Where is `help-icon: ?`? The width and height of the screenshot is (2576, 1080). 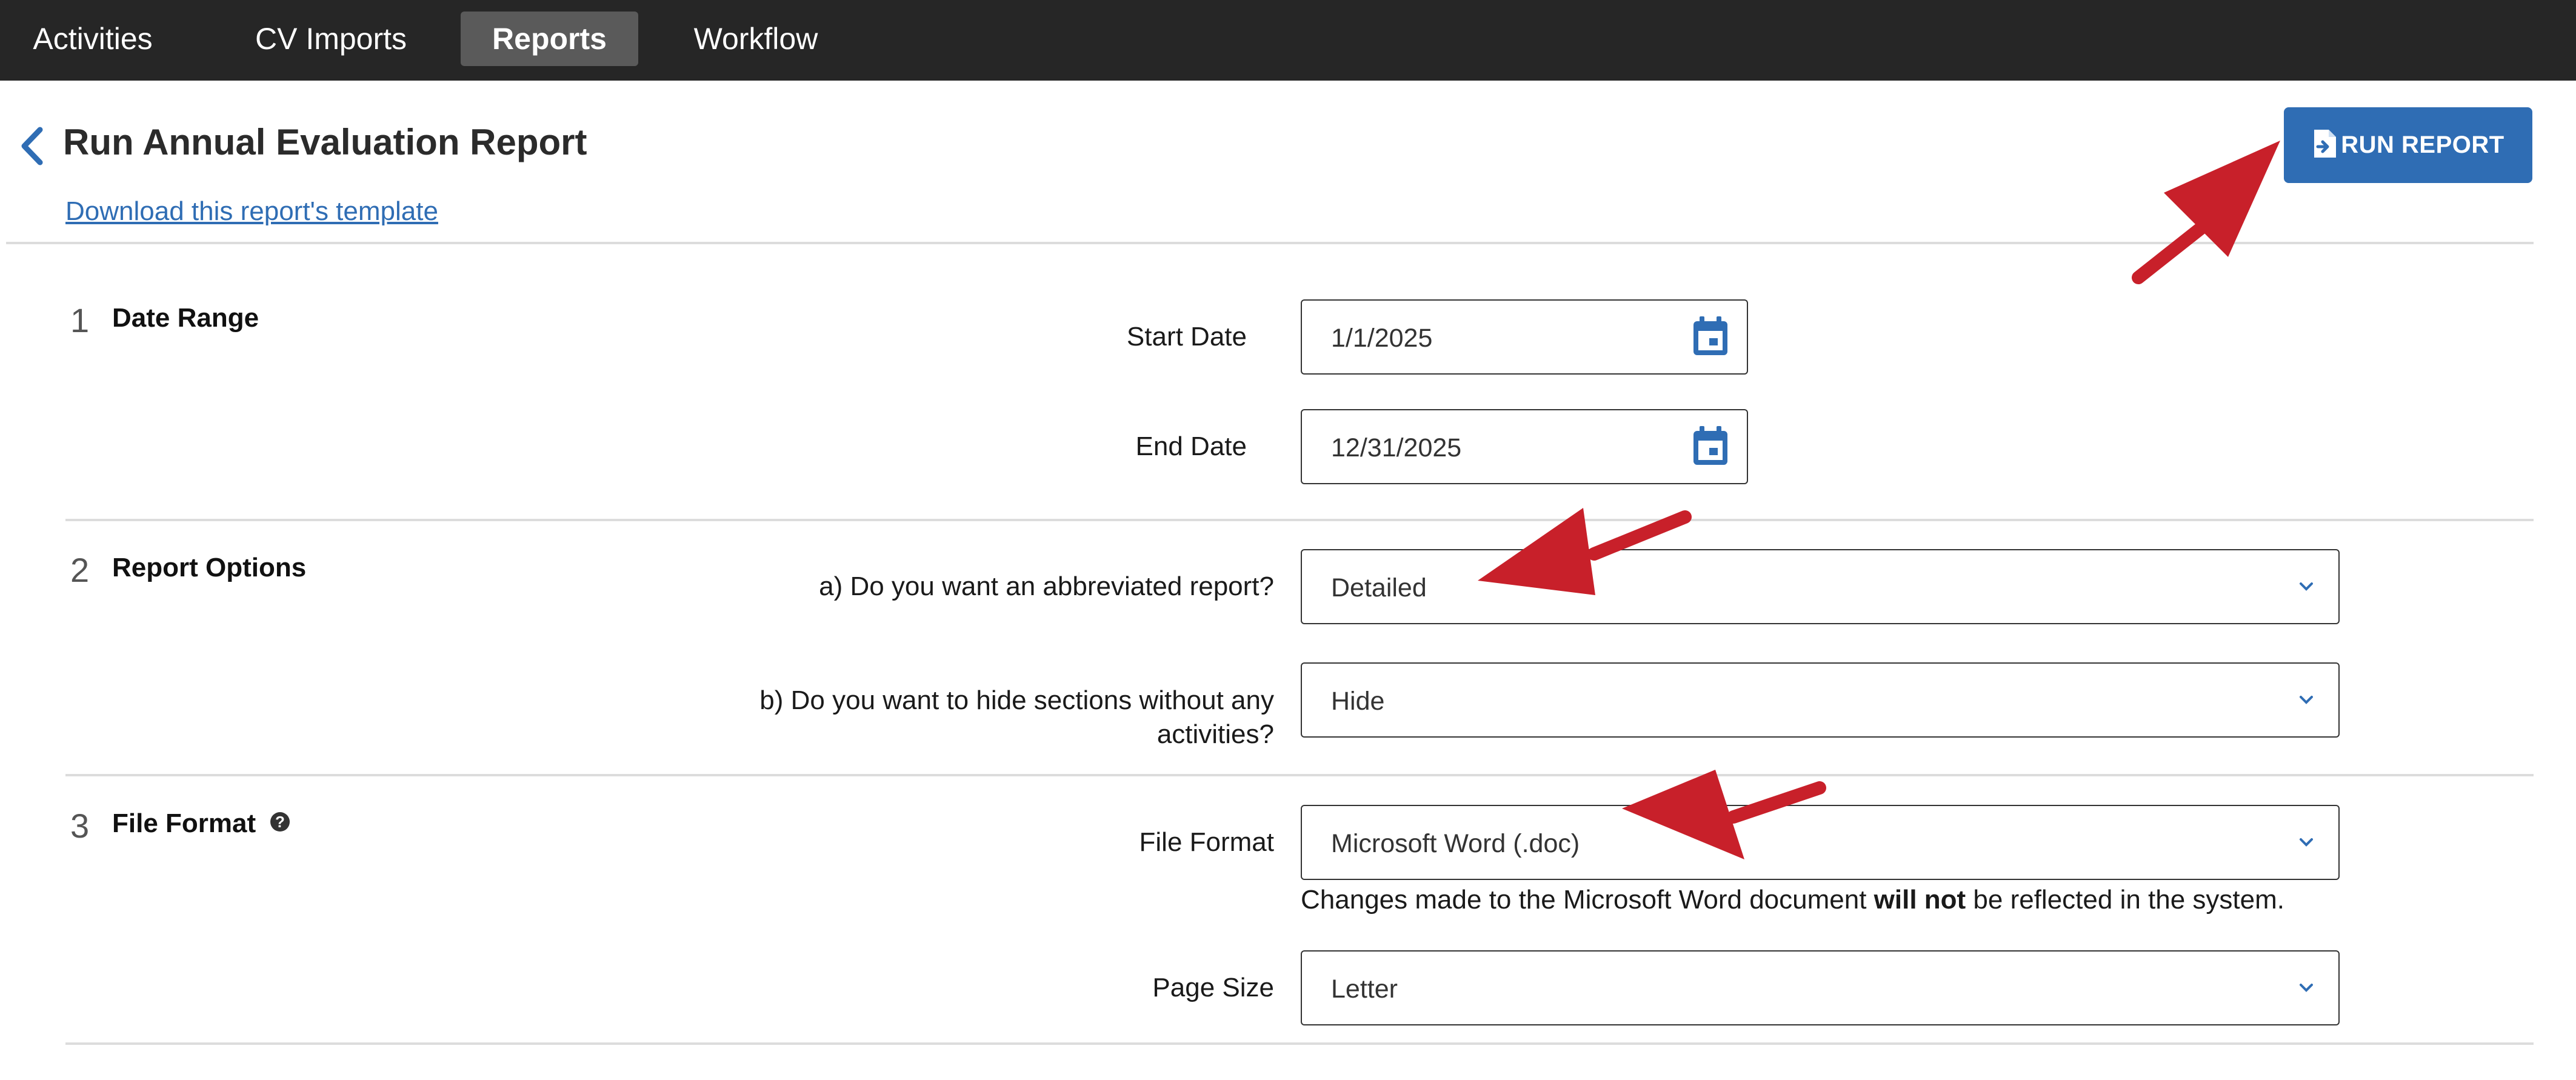
help-icon: ? is located at coordinates (280, 822).